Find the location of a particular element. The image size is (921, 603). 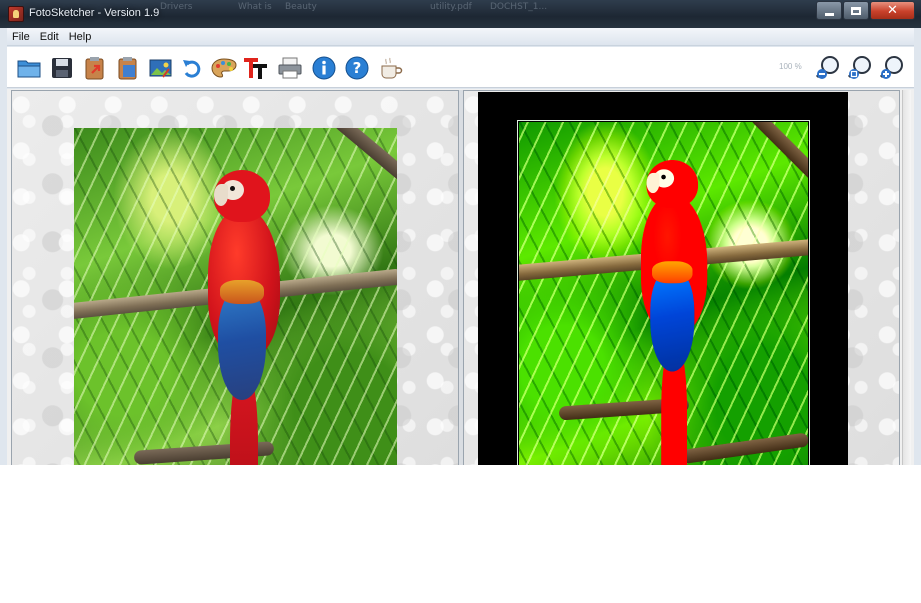

zoom-in-icon is located at coordinates (891, 67).